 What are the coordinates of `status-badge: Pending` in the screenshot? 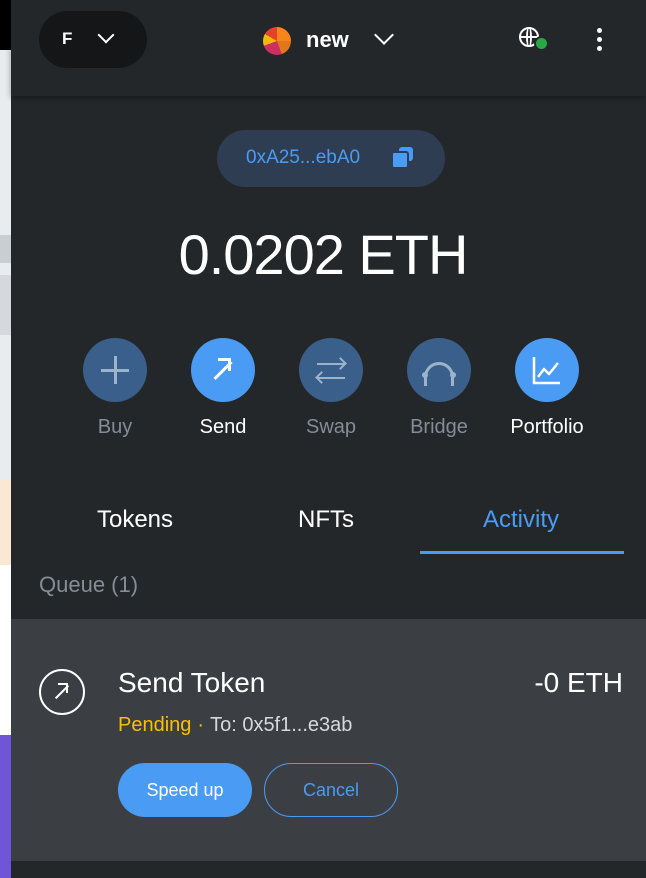 It's located at (155, 725).